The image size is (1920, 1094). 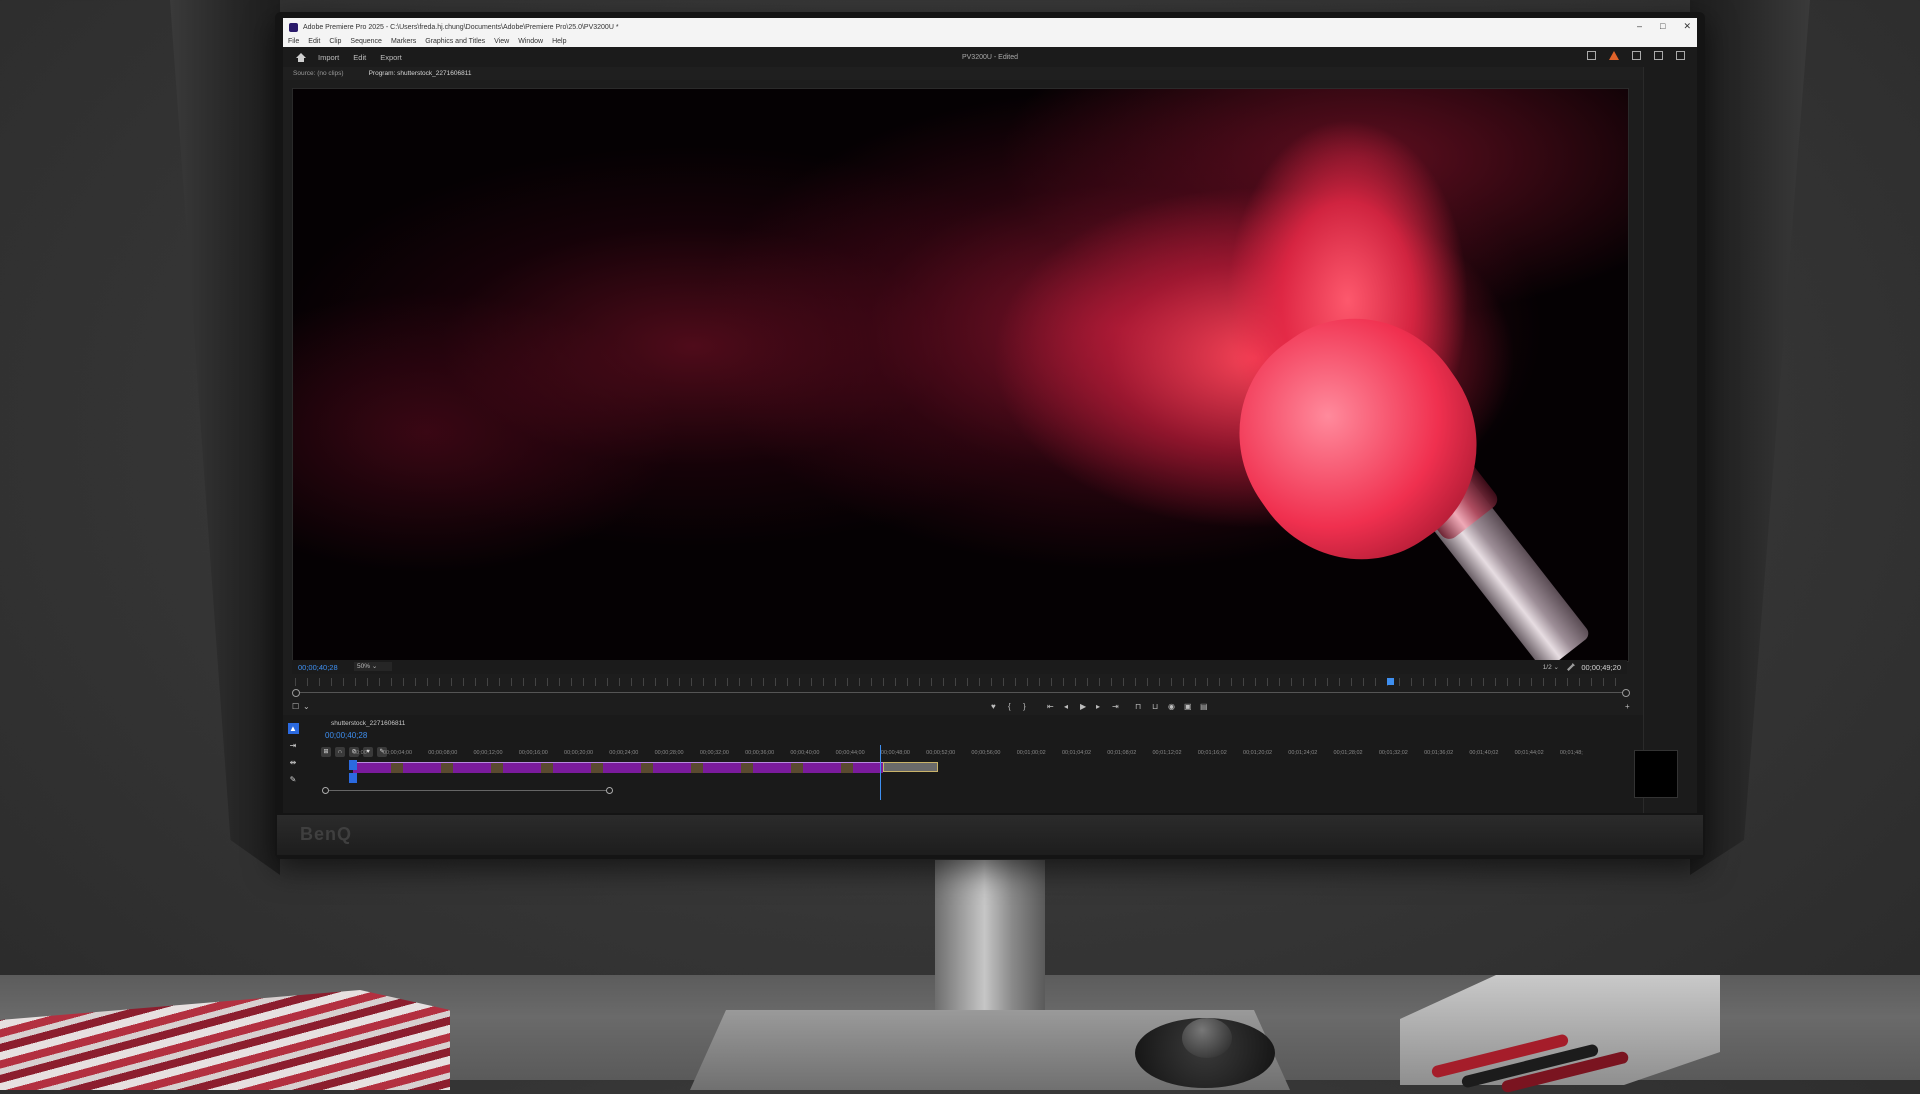 I want to click on video-clip-tail, so click(x=910, y=767).